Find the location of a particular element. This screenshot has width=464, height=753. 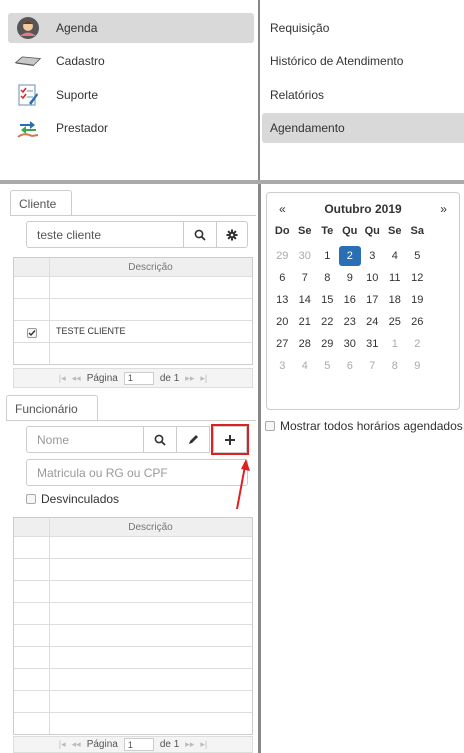

calendar-day: 14 is located at coordinates (305, 300).